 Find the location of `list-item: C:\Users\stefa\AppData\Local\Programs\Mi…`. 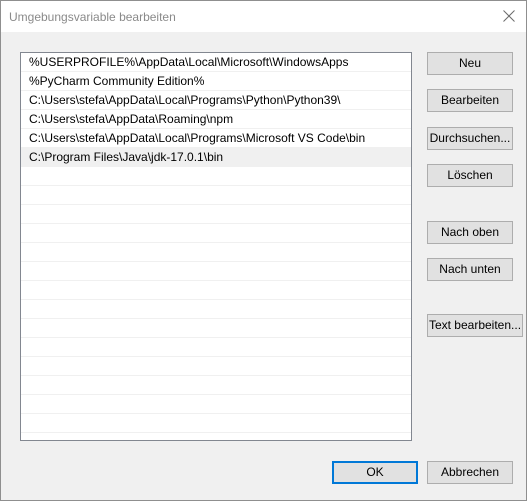

list-item: C:\Users\stefa\AppData\Local\Programs\Mi… is located at coordinates (216, 138).